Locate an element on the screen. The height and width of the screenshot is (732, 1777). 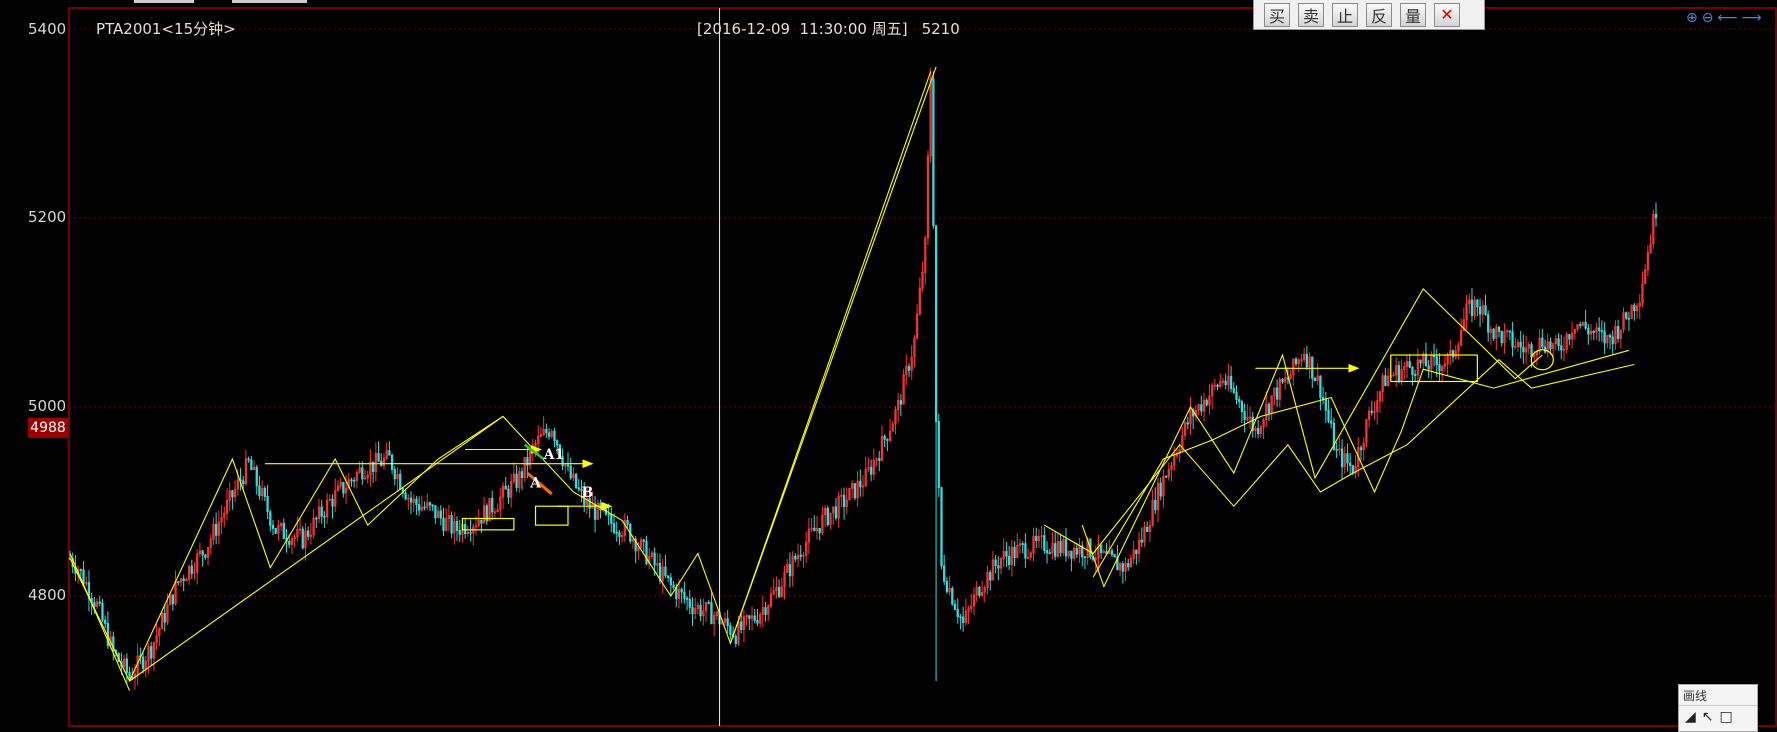
y-tick-5200: 5200 is located at coordinates (47, 217).